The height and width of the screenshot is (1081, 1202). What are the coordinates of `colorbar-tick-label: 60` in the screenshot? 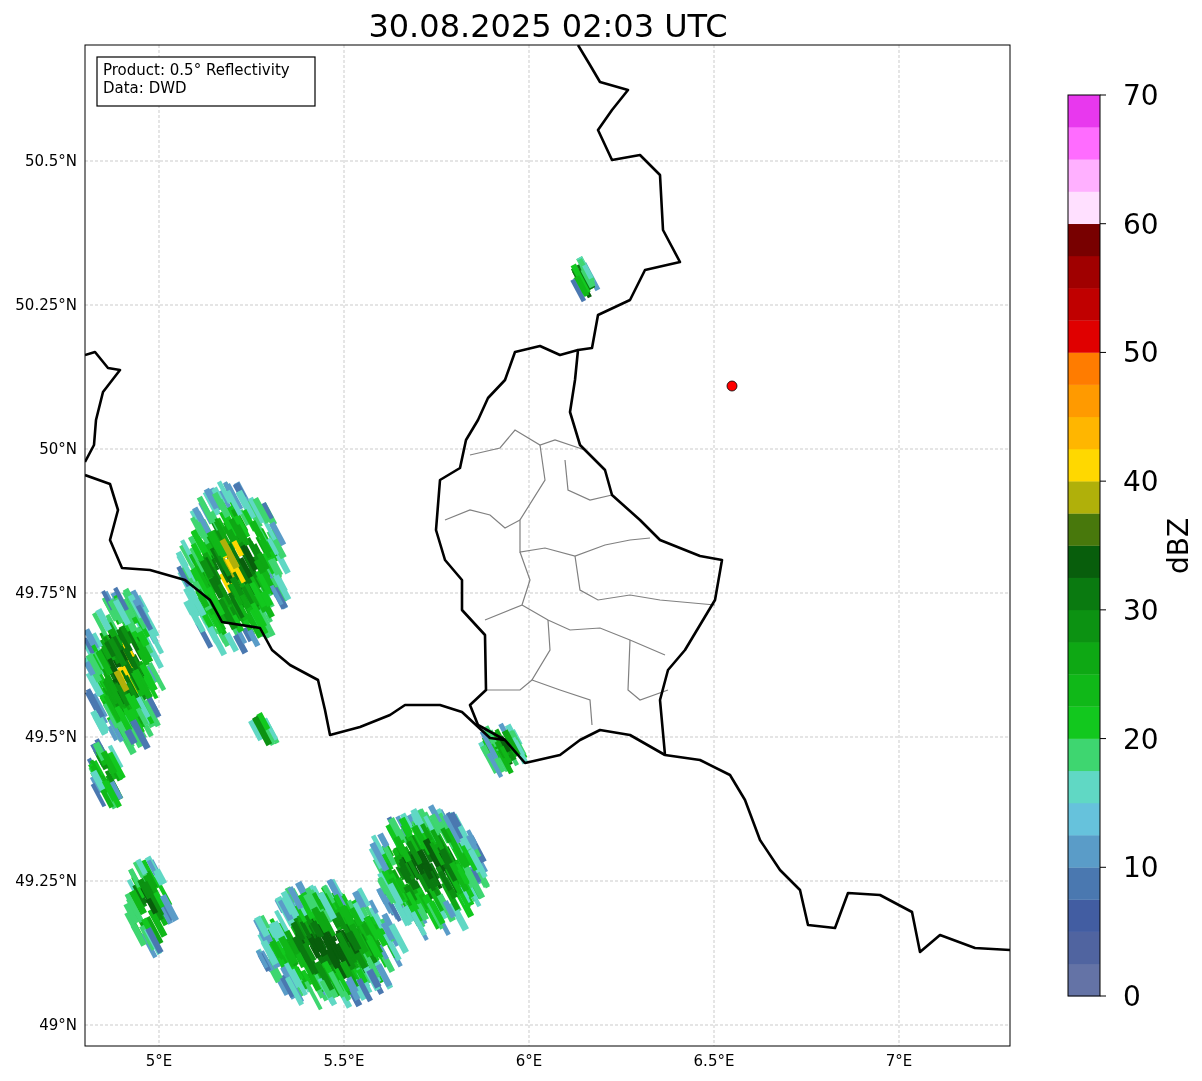 It's located at (1141, 224).